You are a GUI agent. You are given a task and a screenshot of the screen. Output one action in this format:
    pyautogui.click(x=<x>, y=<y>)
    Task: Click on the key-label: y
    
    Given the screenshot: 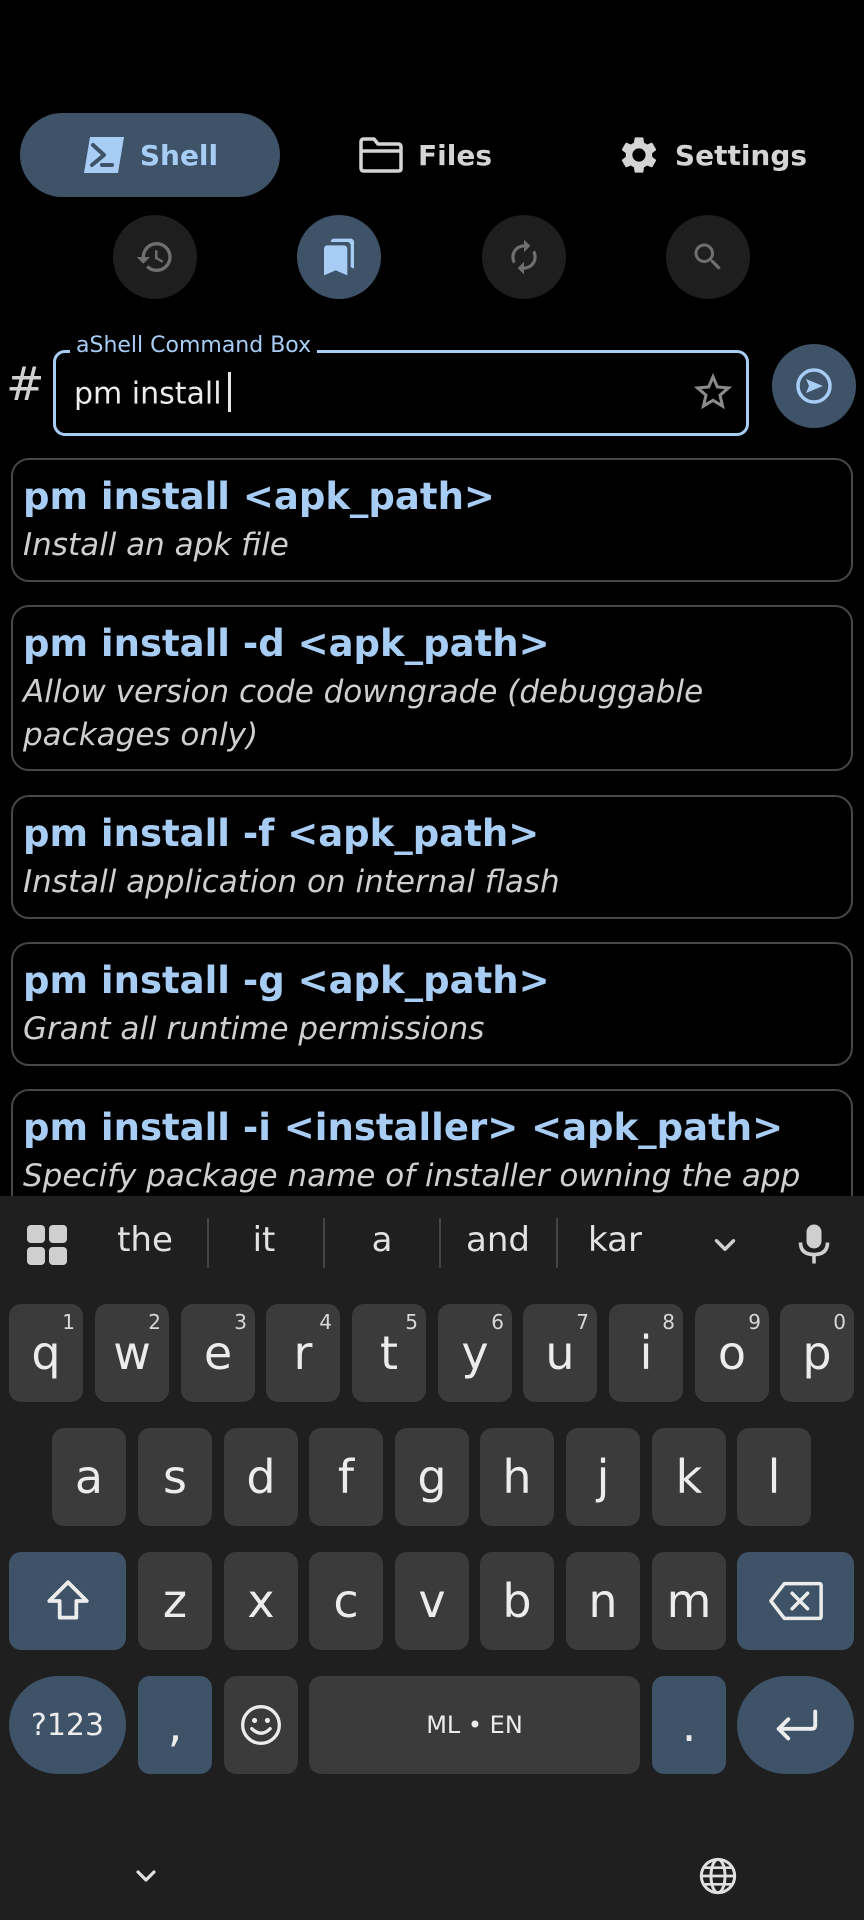 What is the action you would take?
    pyautogui.click(x=475, y=1353)
    